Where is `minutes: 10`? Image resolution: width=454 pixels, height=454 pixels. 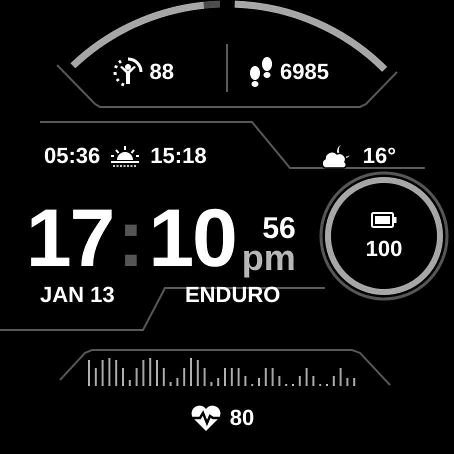
minutes: 10 is located at coordinates (192, 239).